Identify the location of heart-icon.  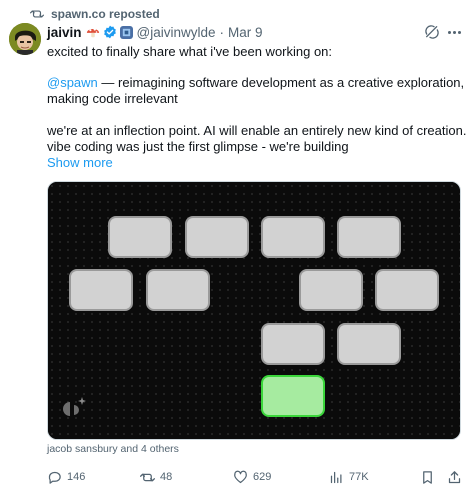
(240, 476).